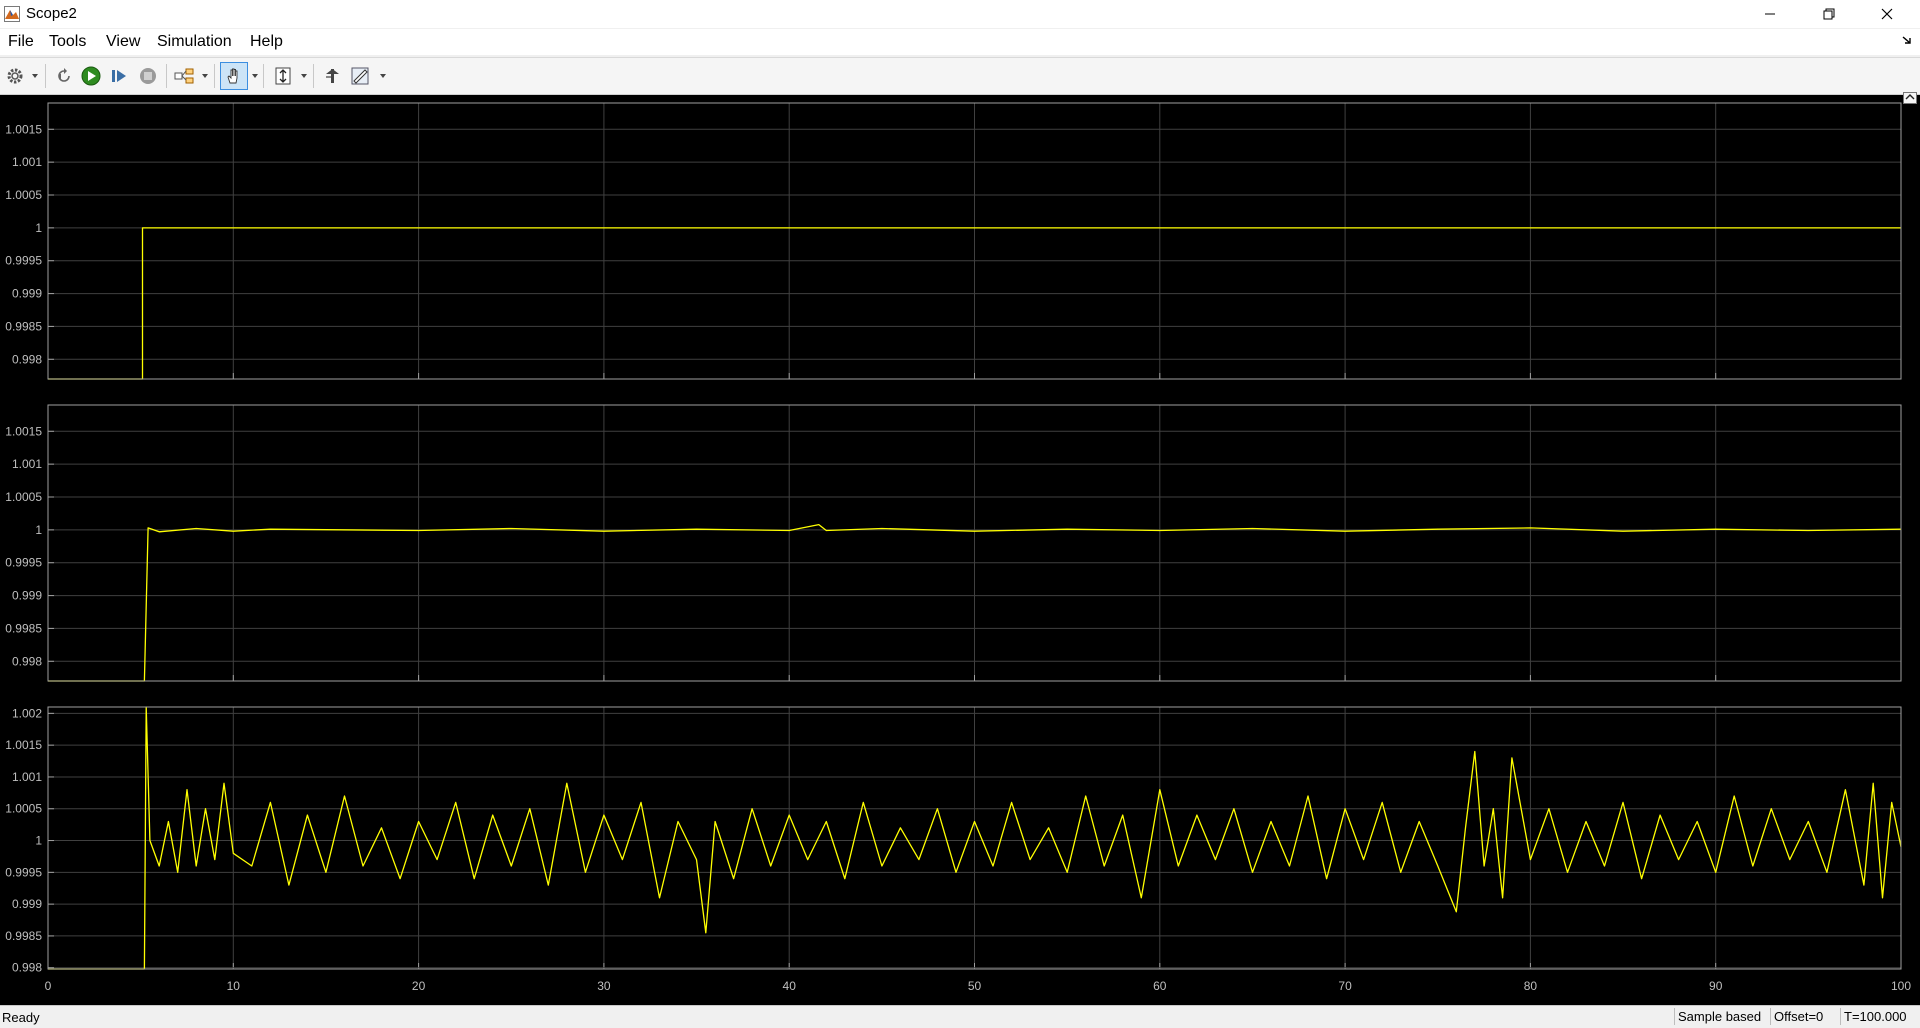 The width and height of the screenshot is (1920, 1028). I want to click on menu-tools: Tools, so click(67, 42).